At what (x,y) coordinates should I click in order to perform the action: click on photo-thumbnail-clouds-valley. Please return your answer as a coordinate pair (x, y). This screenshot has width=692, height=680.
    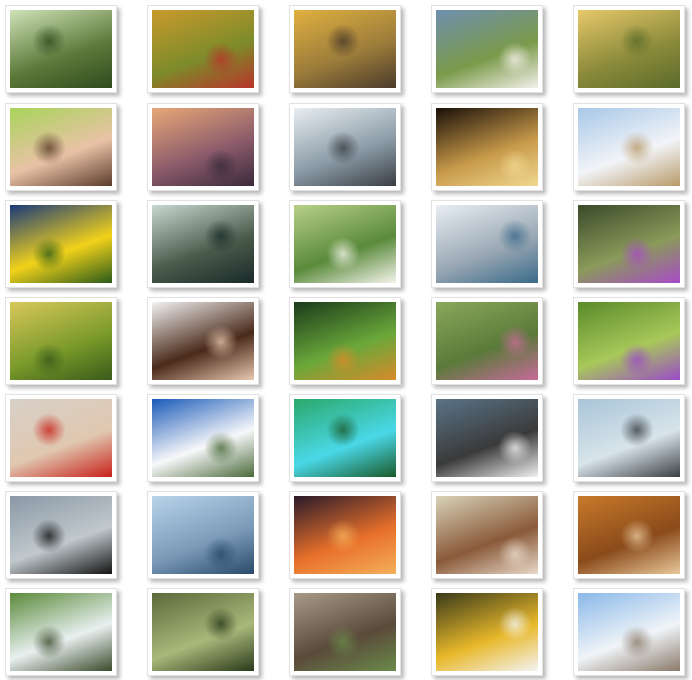
    Looking at the image, I should click on (203, 438).